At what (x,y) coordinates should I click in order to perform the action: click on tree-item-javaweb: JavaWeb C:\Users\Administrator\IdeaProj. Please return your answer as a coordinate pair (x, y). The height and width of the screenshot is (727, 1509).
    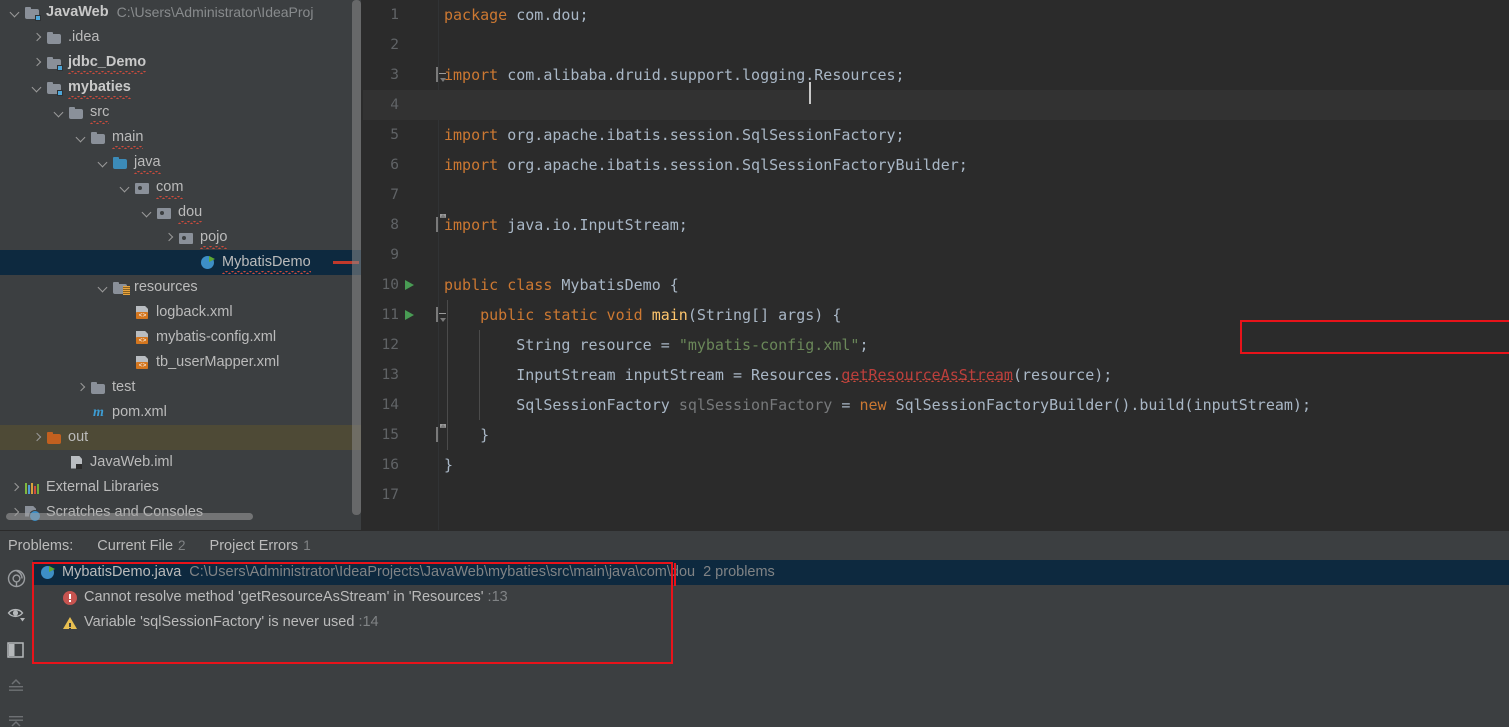
    Looking at the image, I should click on (181, 12).